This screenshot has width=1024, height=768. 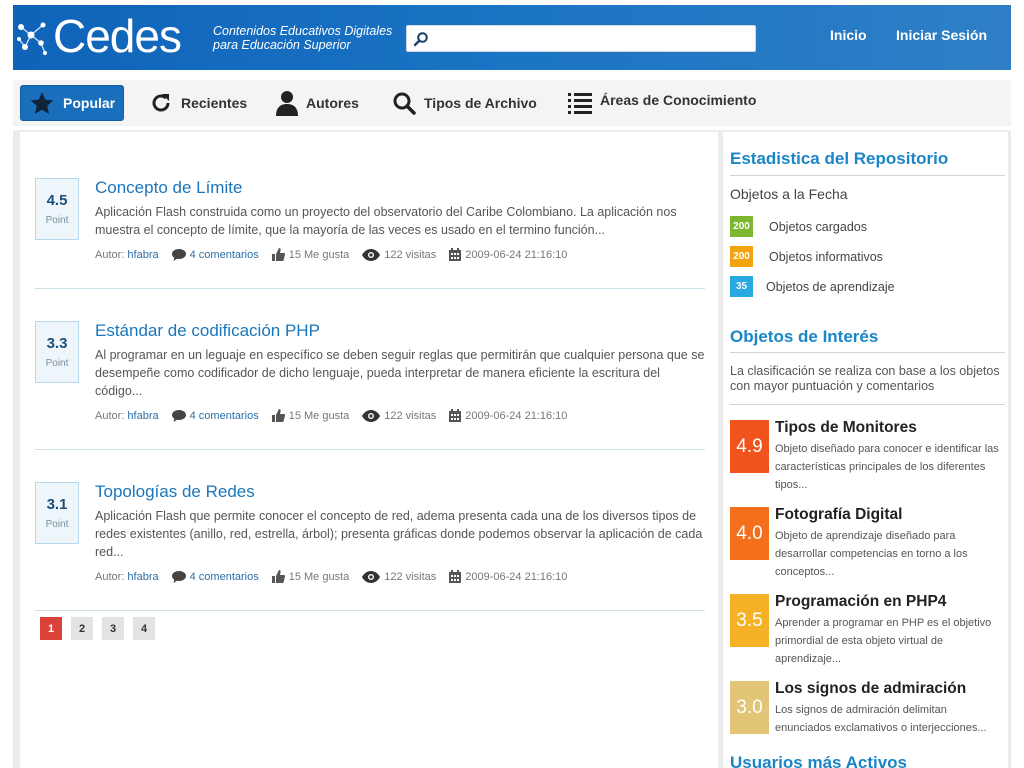 What do you see at coordinates (741, 286) in the screenshot?
I see `count-badge: 35` at bounding box center [741, 286].